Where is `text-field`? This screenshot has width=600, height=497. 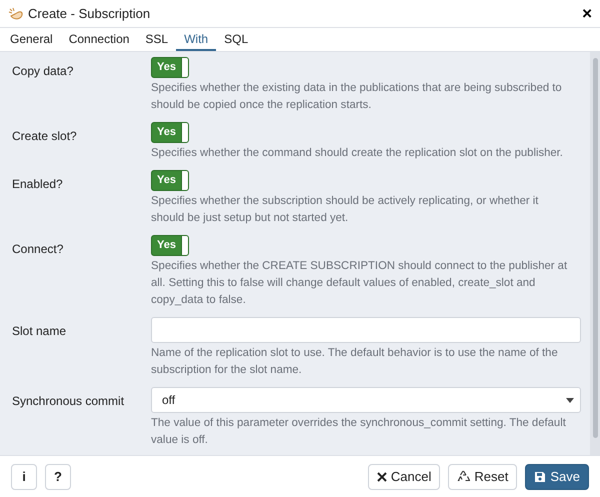 text-field is located at coordinates (366, 330).